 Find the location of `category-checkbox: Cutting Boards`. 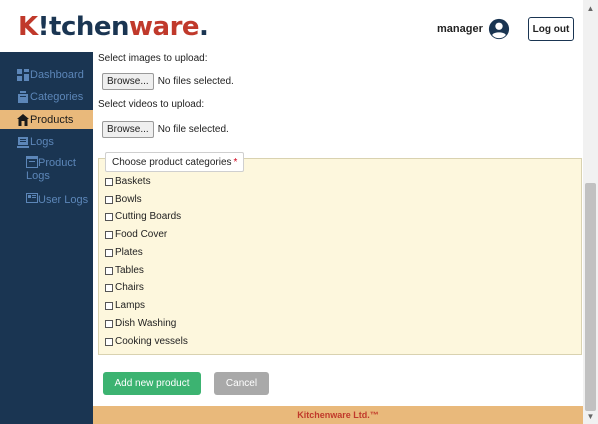

category-checkbox: Cutting Boards is located at coordinates (143, 216).